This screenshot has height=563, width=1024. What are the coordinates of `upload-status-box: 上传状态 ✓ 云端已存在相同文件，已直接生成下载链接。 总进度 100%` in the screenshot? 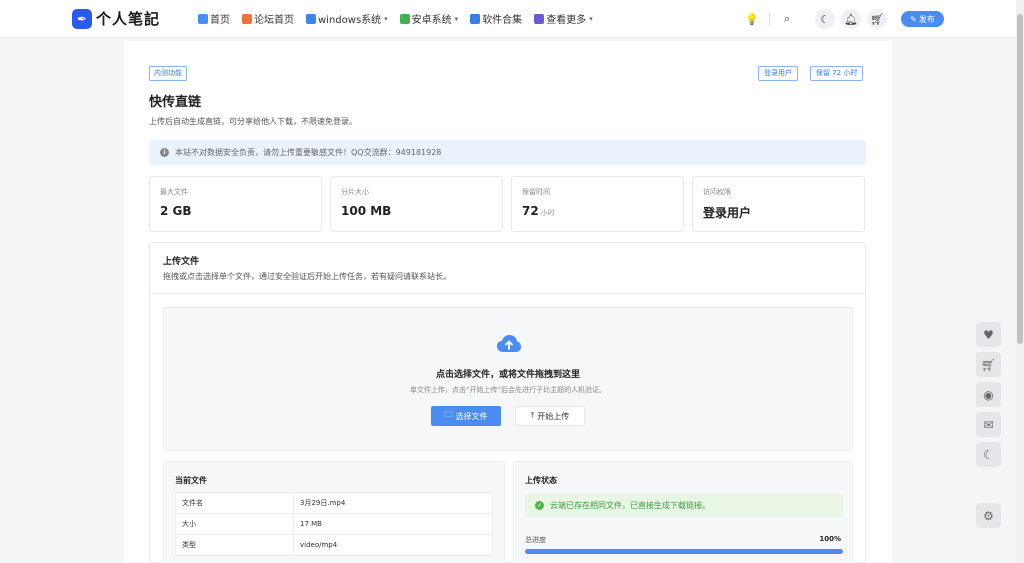 It's located at (683, 512).